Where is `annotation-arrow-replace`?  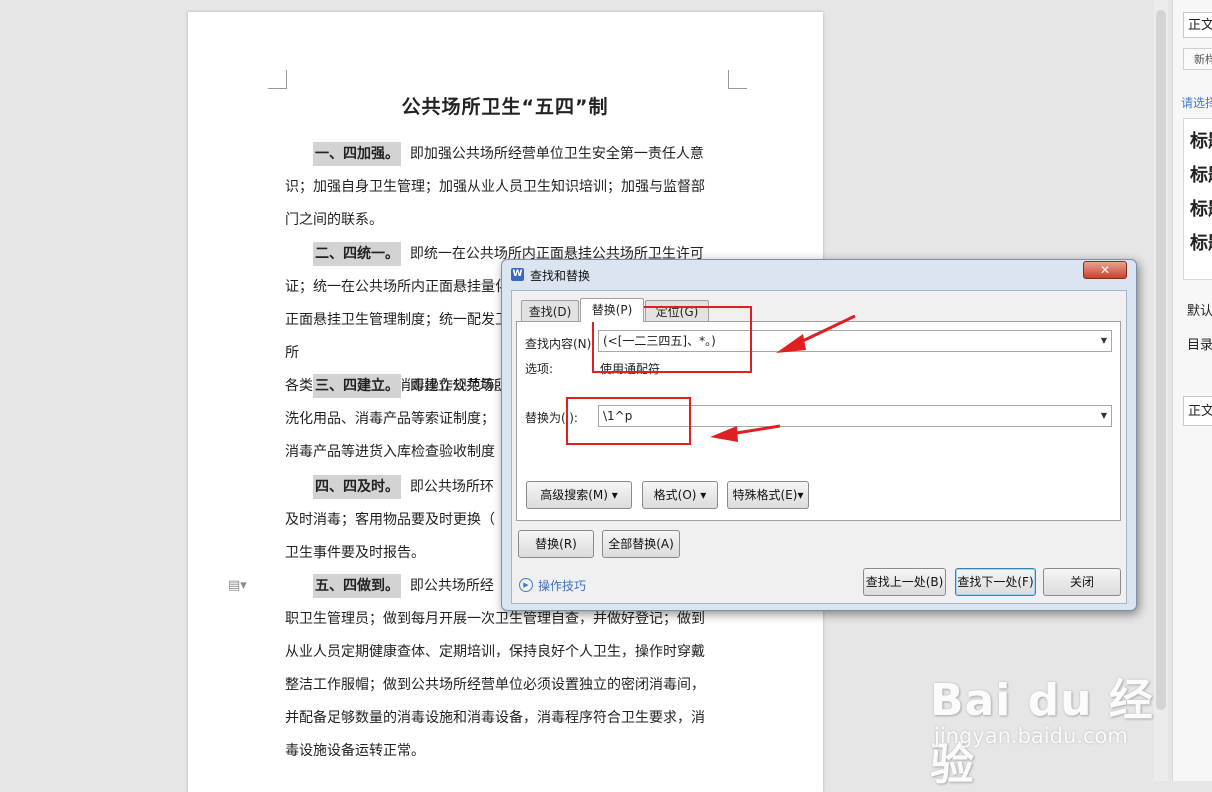 annotation-arrow-replace is located at coordinates (745, 433).